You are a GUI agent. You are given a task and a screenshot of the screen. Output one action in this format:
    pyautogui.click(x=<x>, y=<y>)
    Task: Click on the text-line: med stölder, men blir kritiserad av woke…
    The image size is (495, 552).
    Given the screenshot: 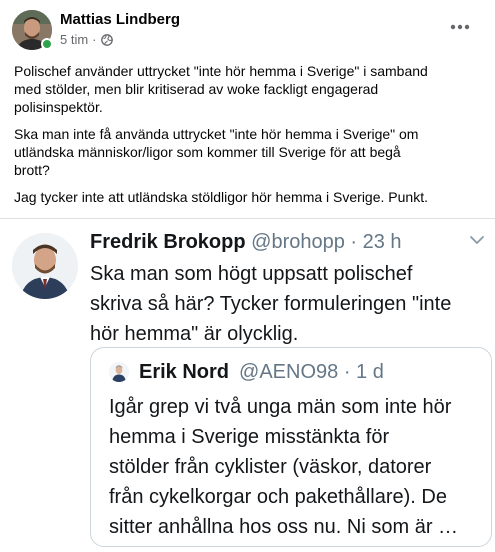 What is the action you would take?
    pyautogui.click(x=196, y=89)
    